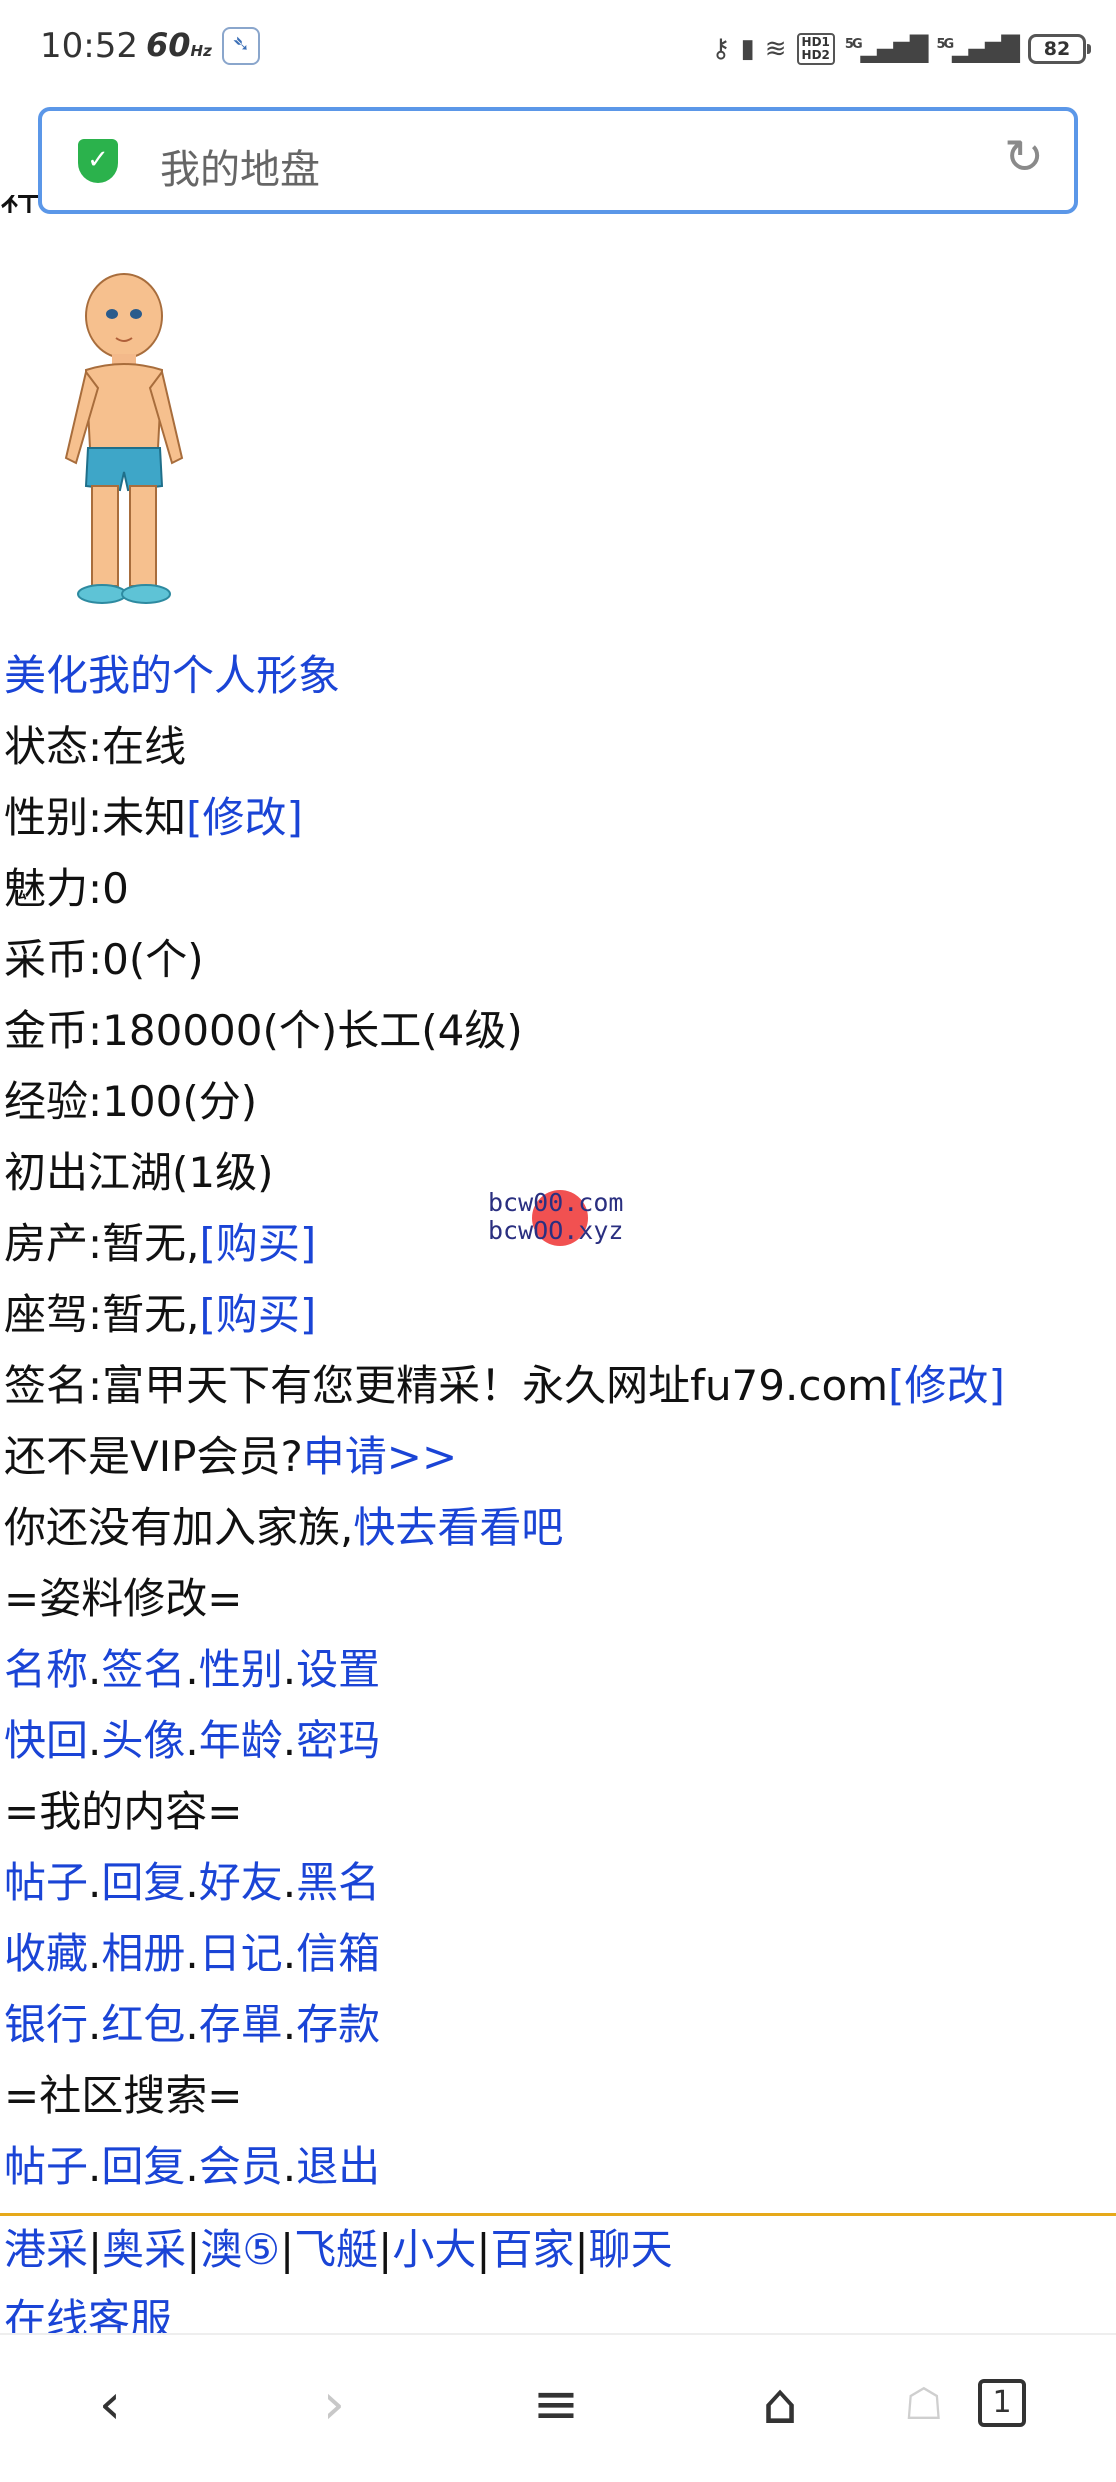 This screenshot has width=1116, height=2482. I want to click on reload-icon: ↻, so click(1024, 157).